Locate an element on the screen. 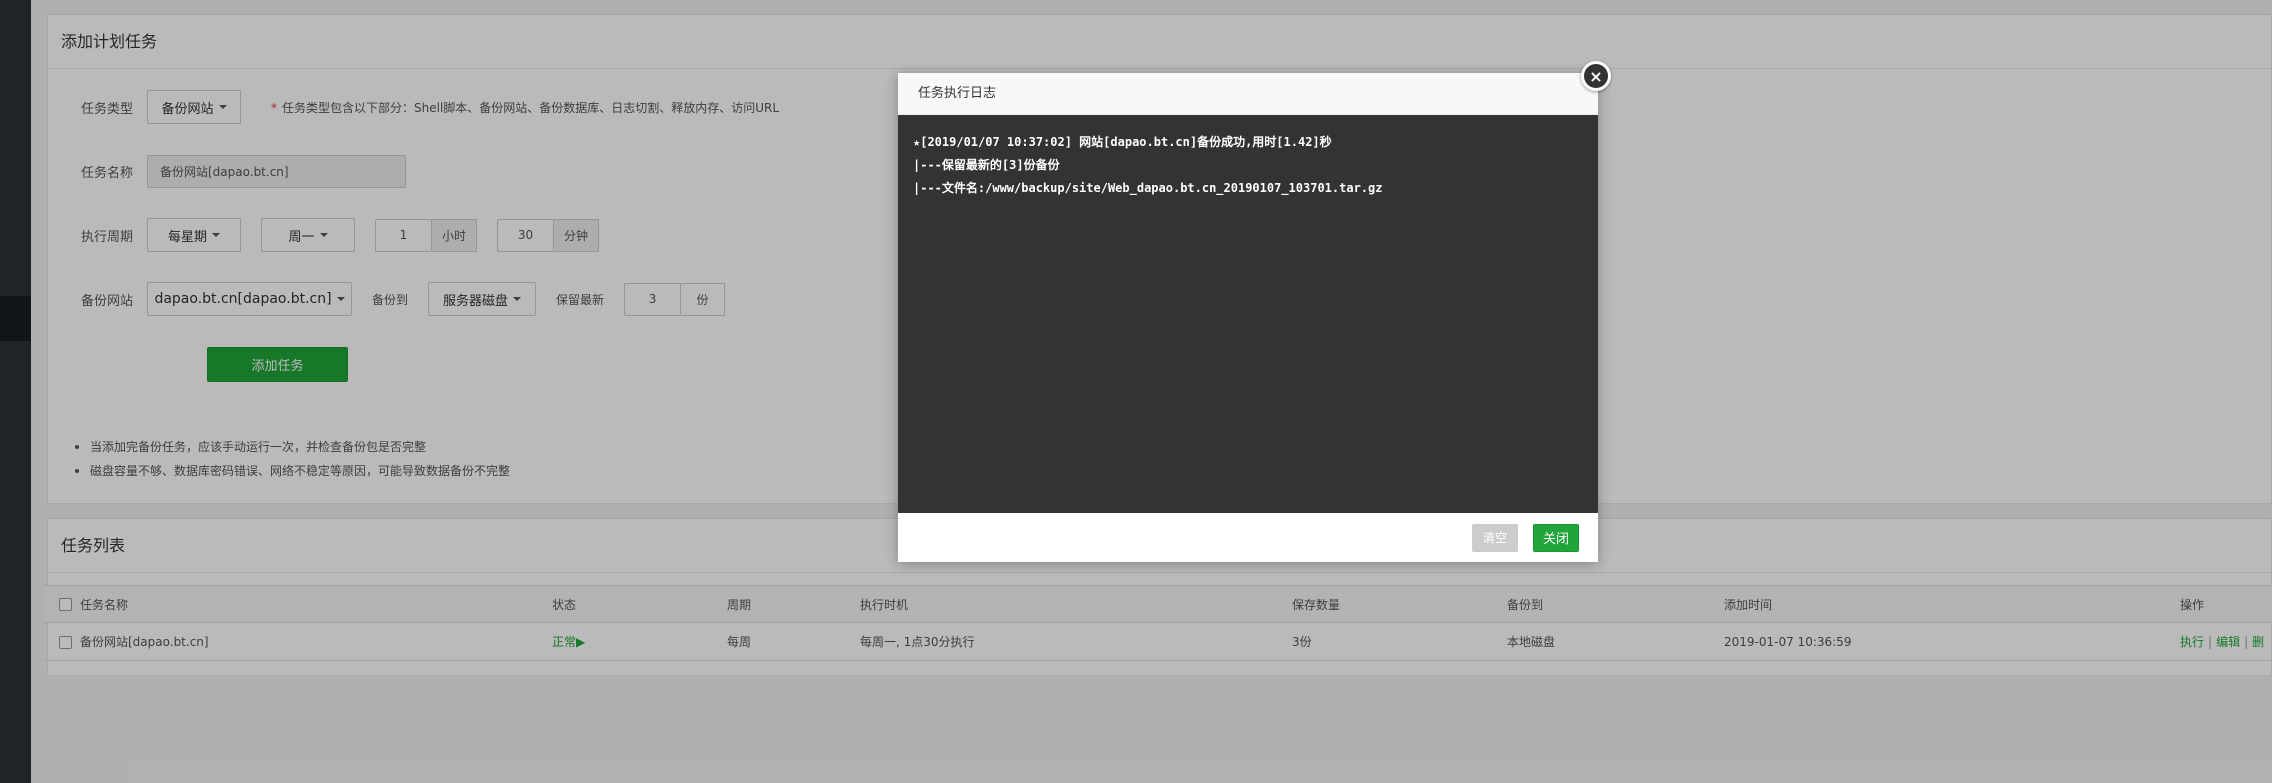  modal-title: 任务执行日志 is located at coordinates (1248, 94).